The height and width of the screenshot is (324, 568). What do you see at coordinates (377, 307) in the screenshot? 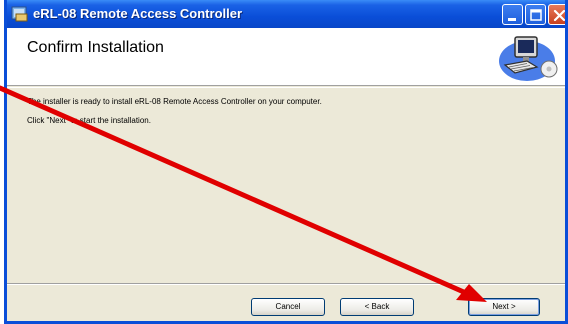
I see `back-button: < Back` at bounding box center [377, 307].